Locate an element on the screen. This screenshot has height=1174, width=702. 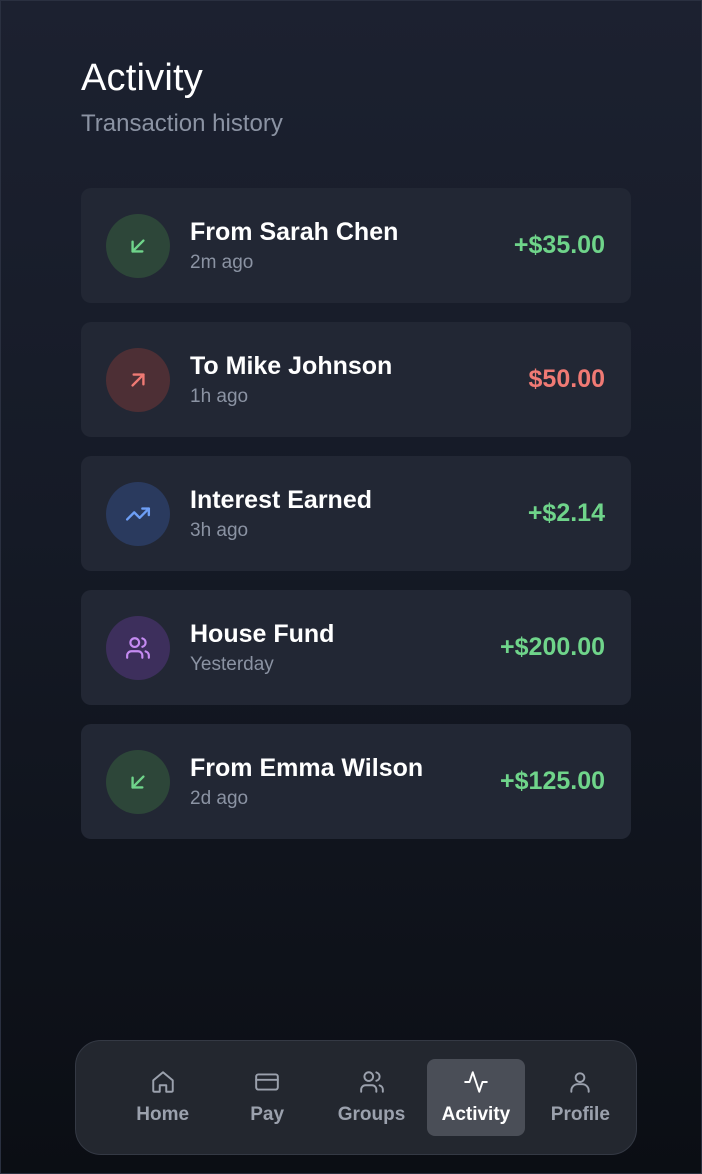
nav-item-activity: Activity is located at coordinates (476, 1097).